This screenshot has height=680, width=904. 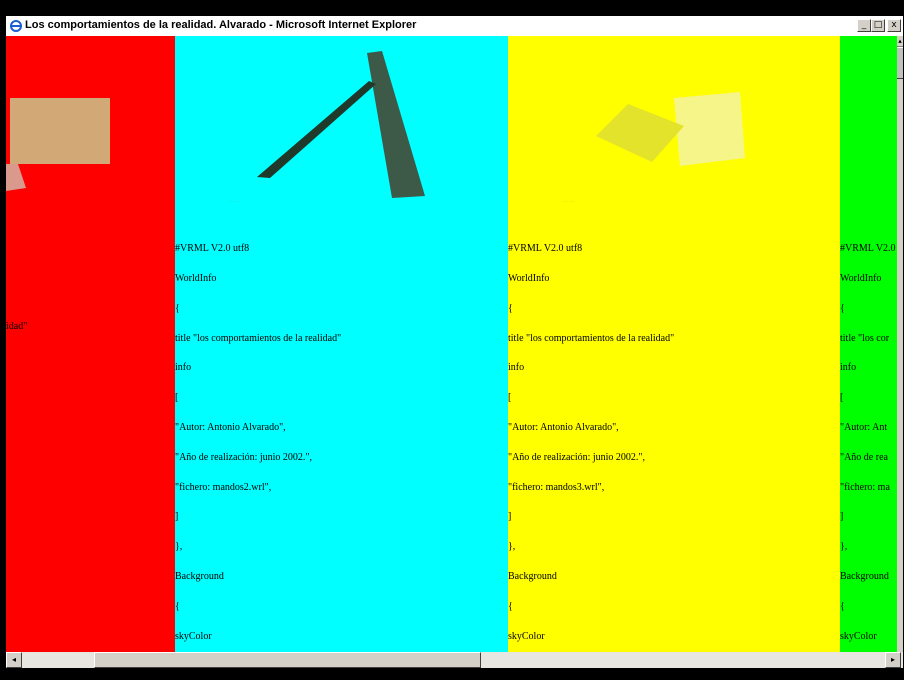 What do you see at coordinates (60, 131) in the screenshot?
I see `tan-block-shape` at bounding box center [60, 131].